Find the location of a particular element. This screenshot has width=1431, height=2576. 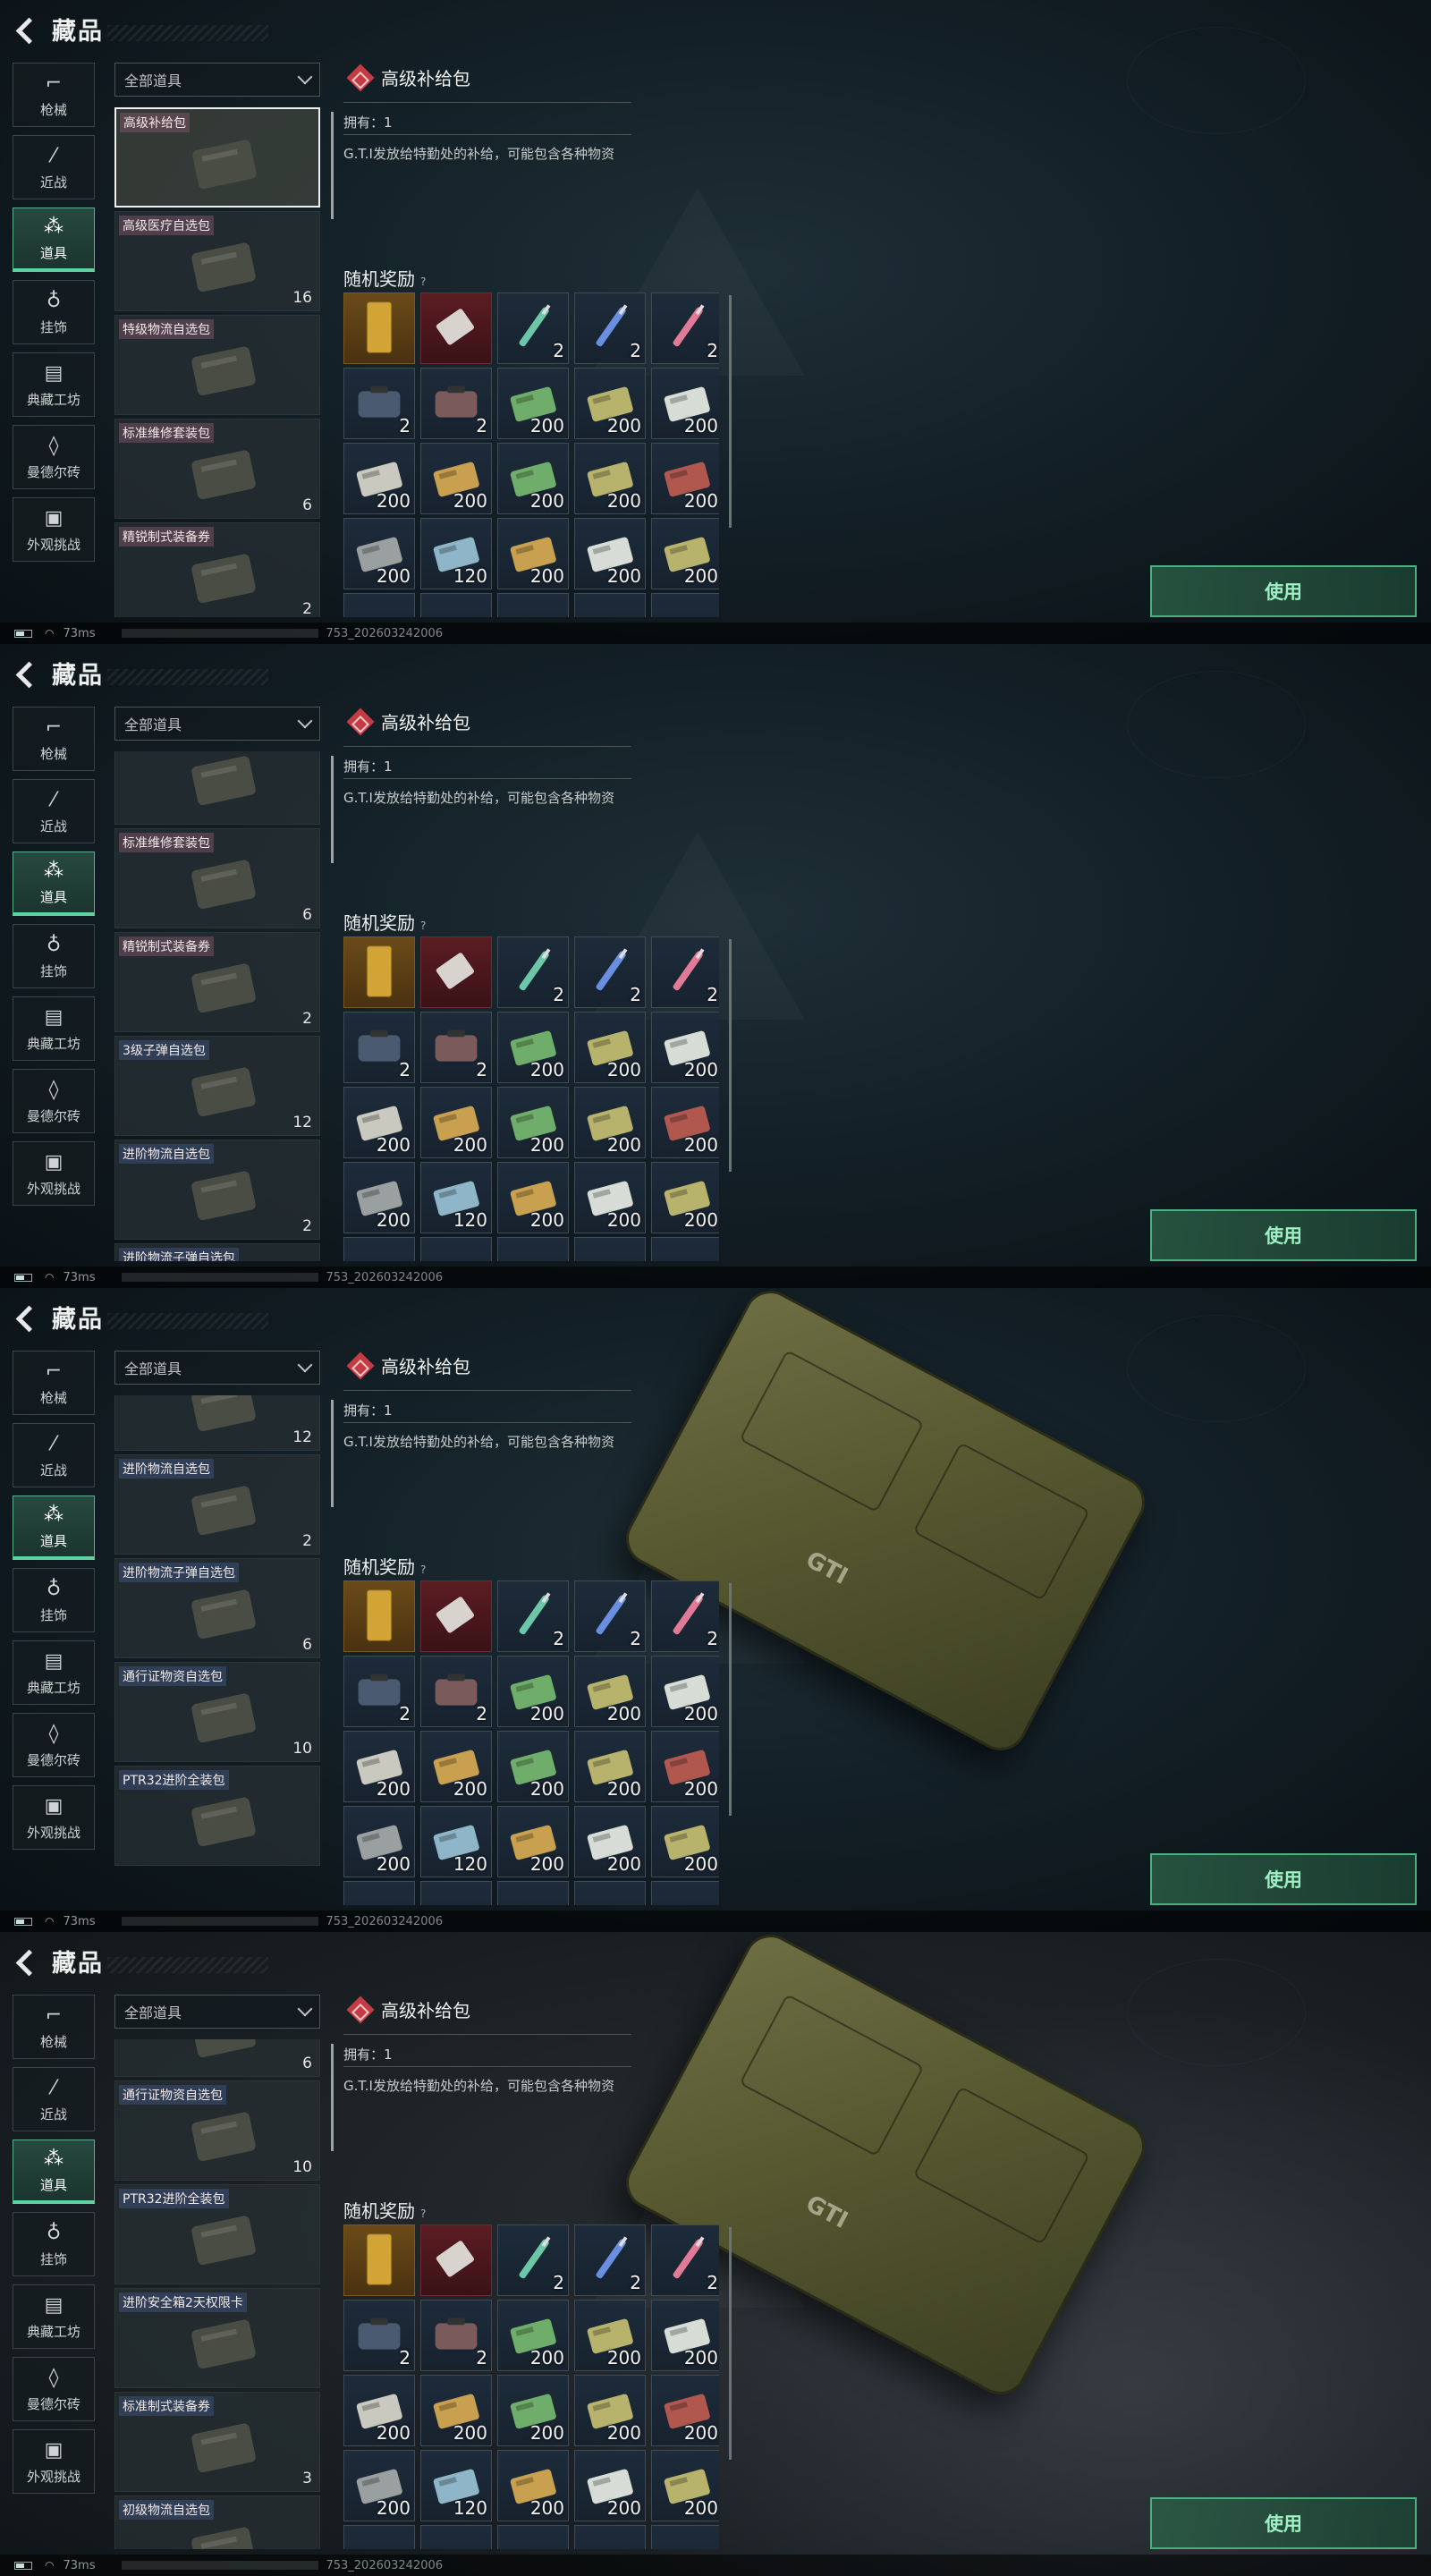

item-card: 特级物流自选包 is located at coordinates (217, 365).